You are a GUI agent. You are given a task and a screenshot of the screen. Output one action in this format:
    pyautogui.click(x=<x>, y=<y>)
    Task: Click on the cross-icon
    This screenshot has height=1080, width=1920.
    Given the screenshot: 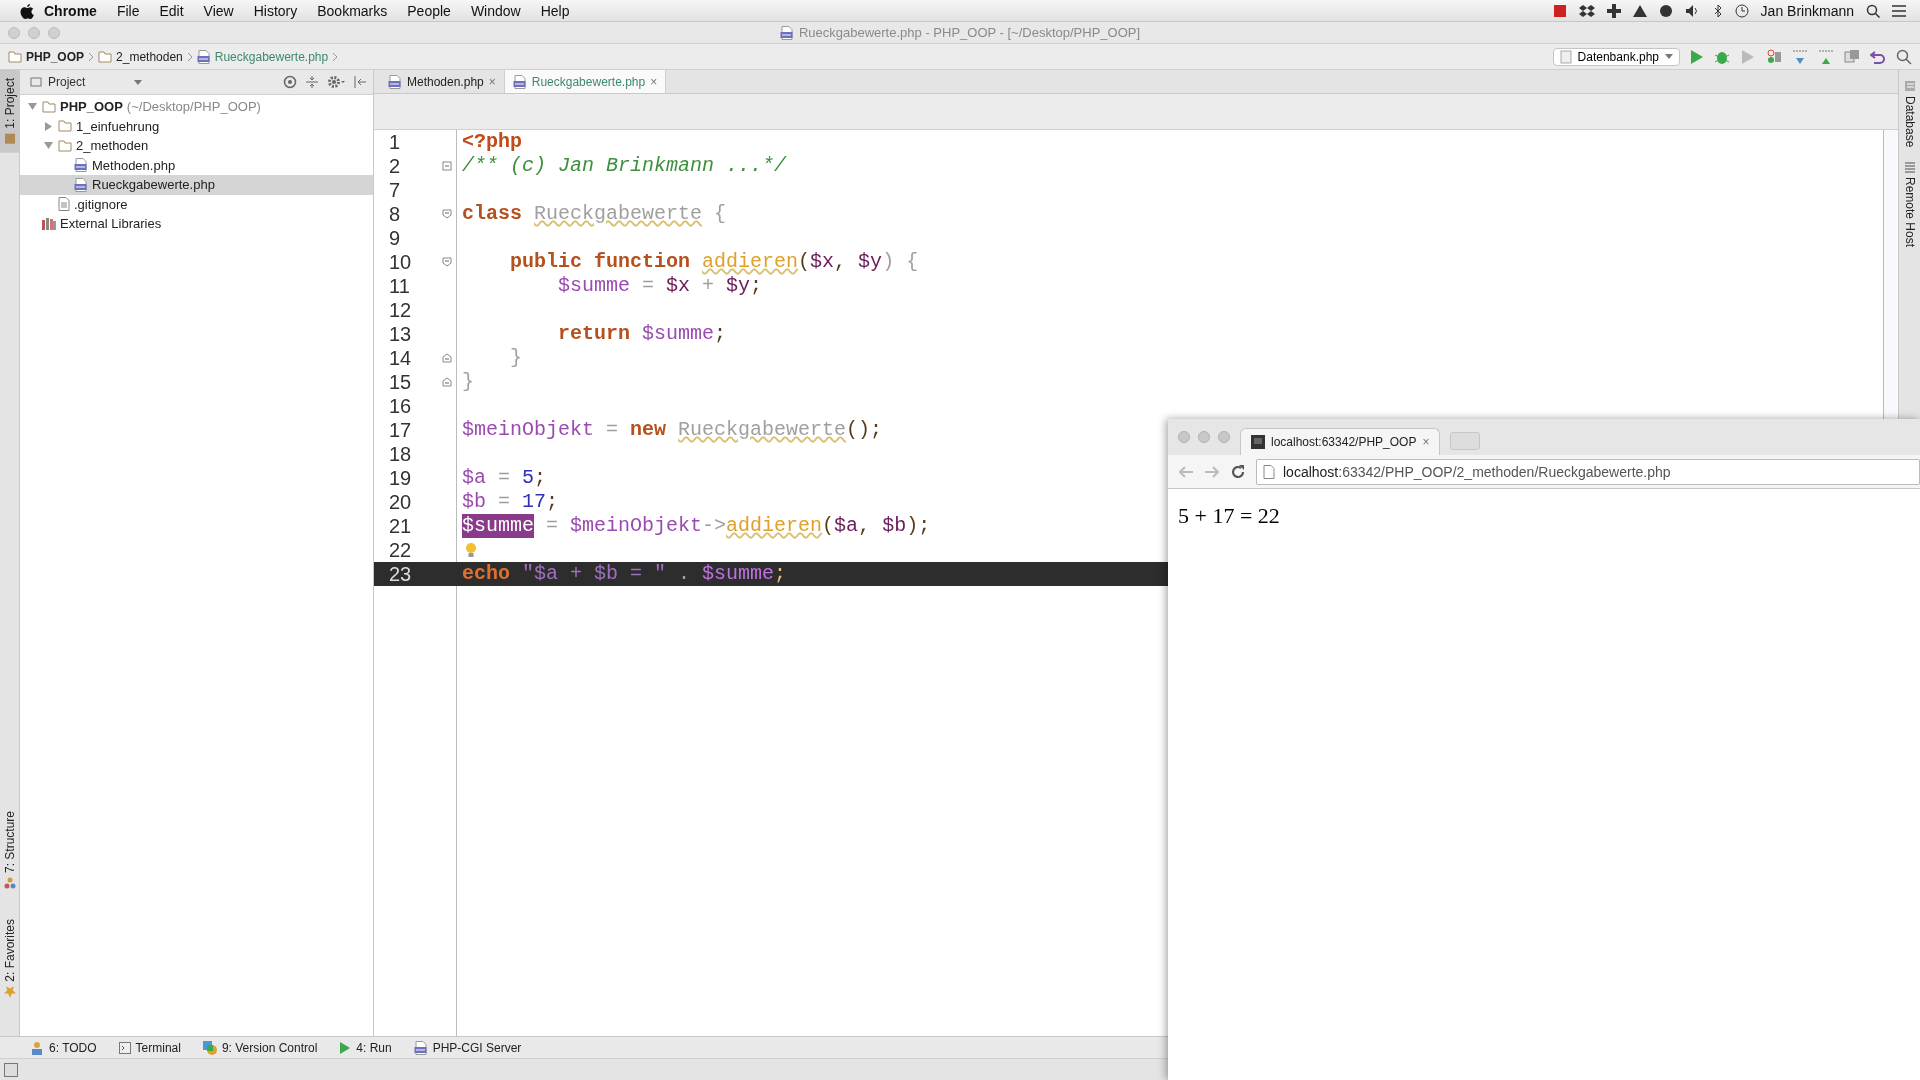 What is the action you would take?
    pyautogui.click(x=1613, y=10)
    